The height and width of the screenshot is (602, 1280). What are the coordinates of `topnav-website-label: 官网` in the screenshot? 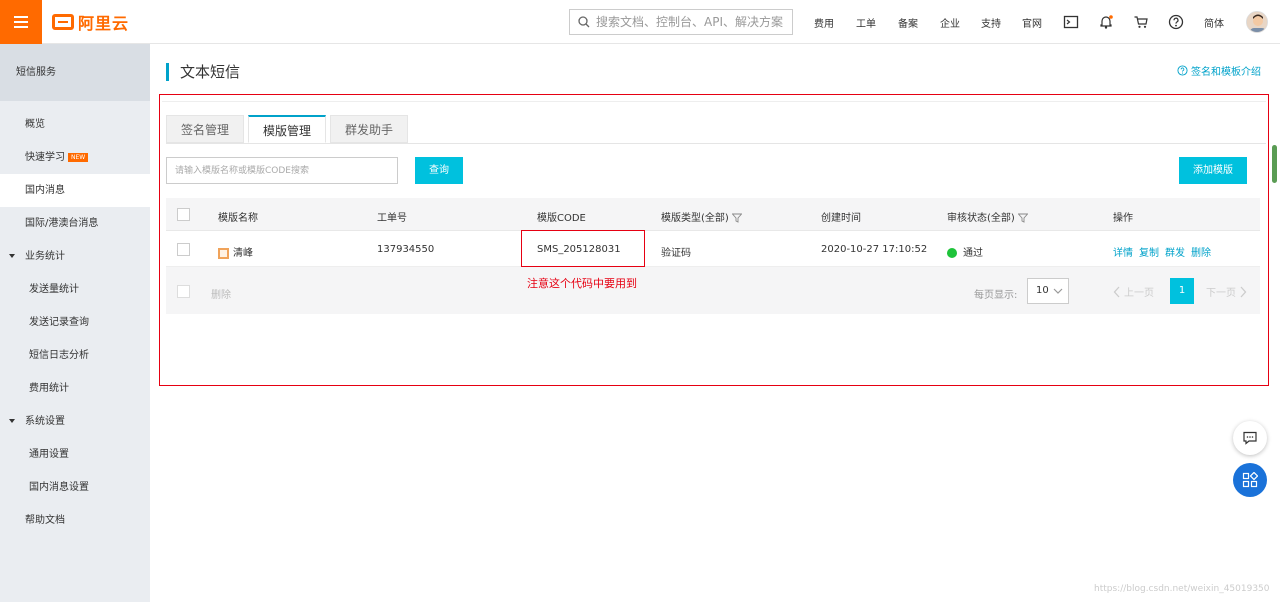 It's located at (1032, 24).